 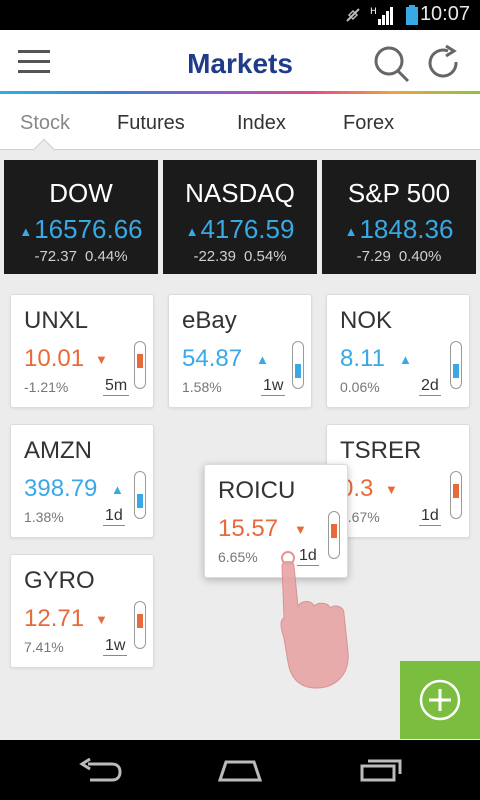 I want to click on stock-price: 8.11, so click(x=362, y=358).